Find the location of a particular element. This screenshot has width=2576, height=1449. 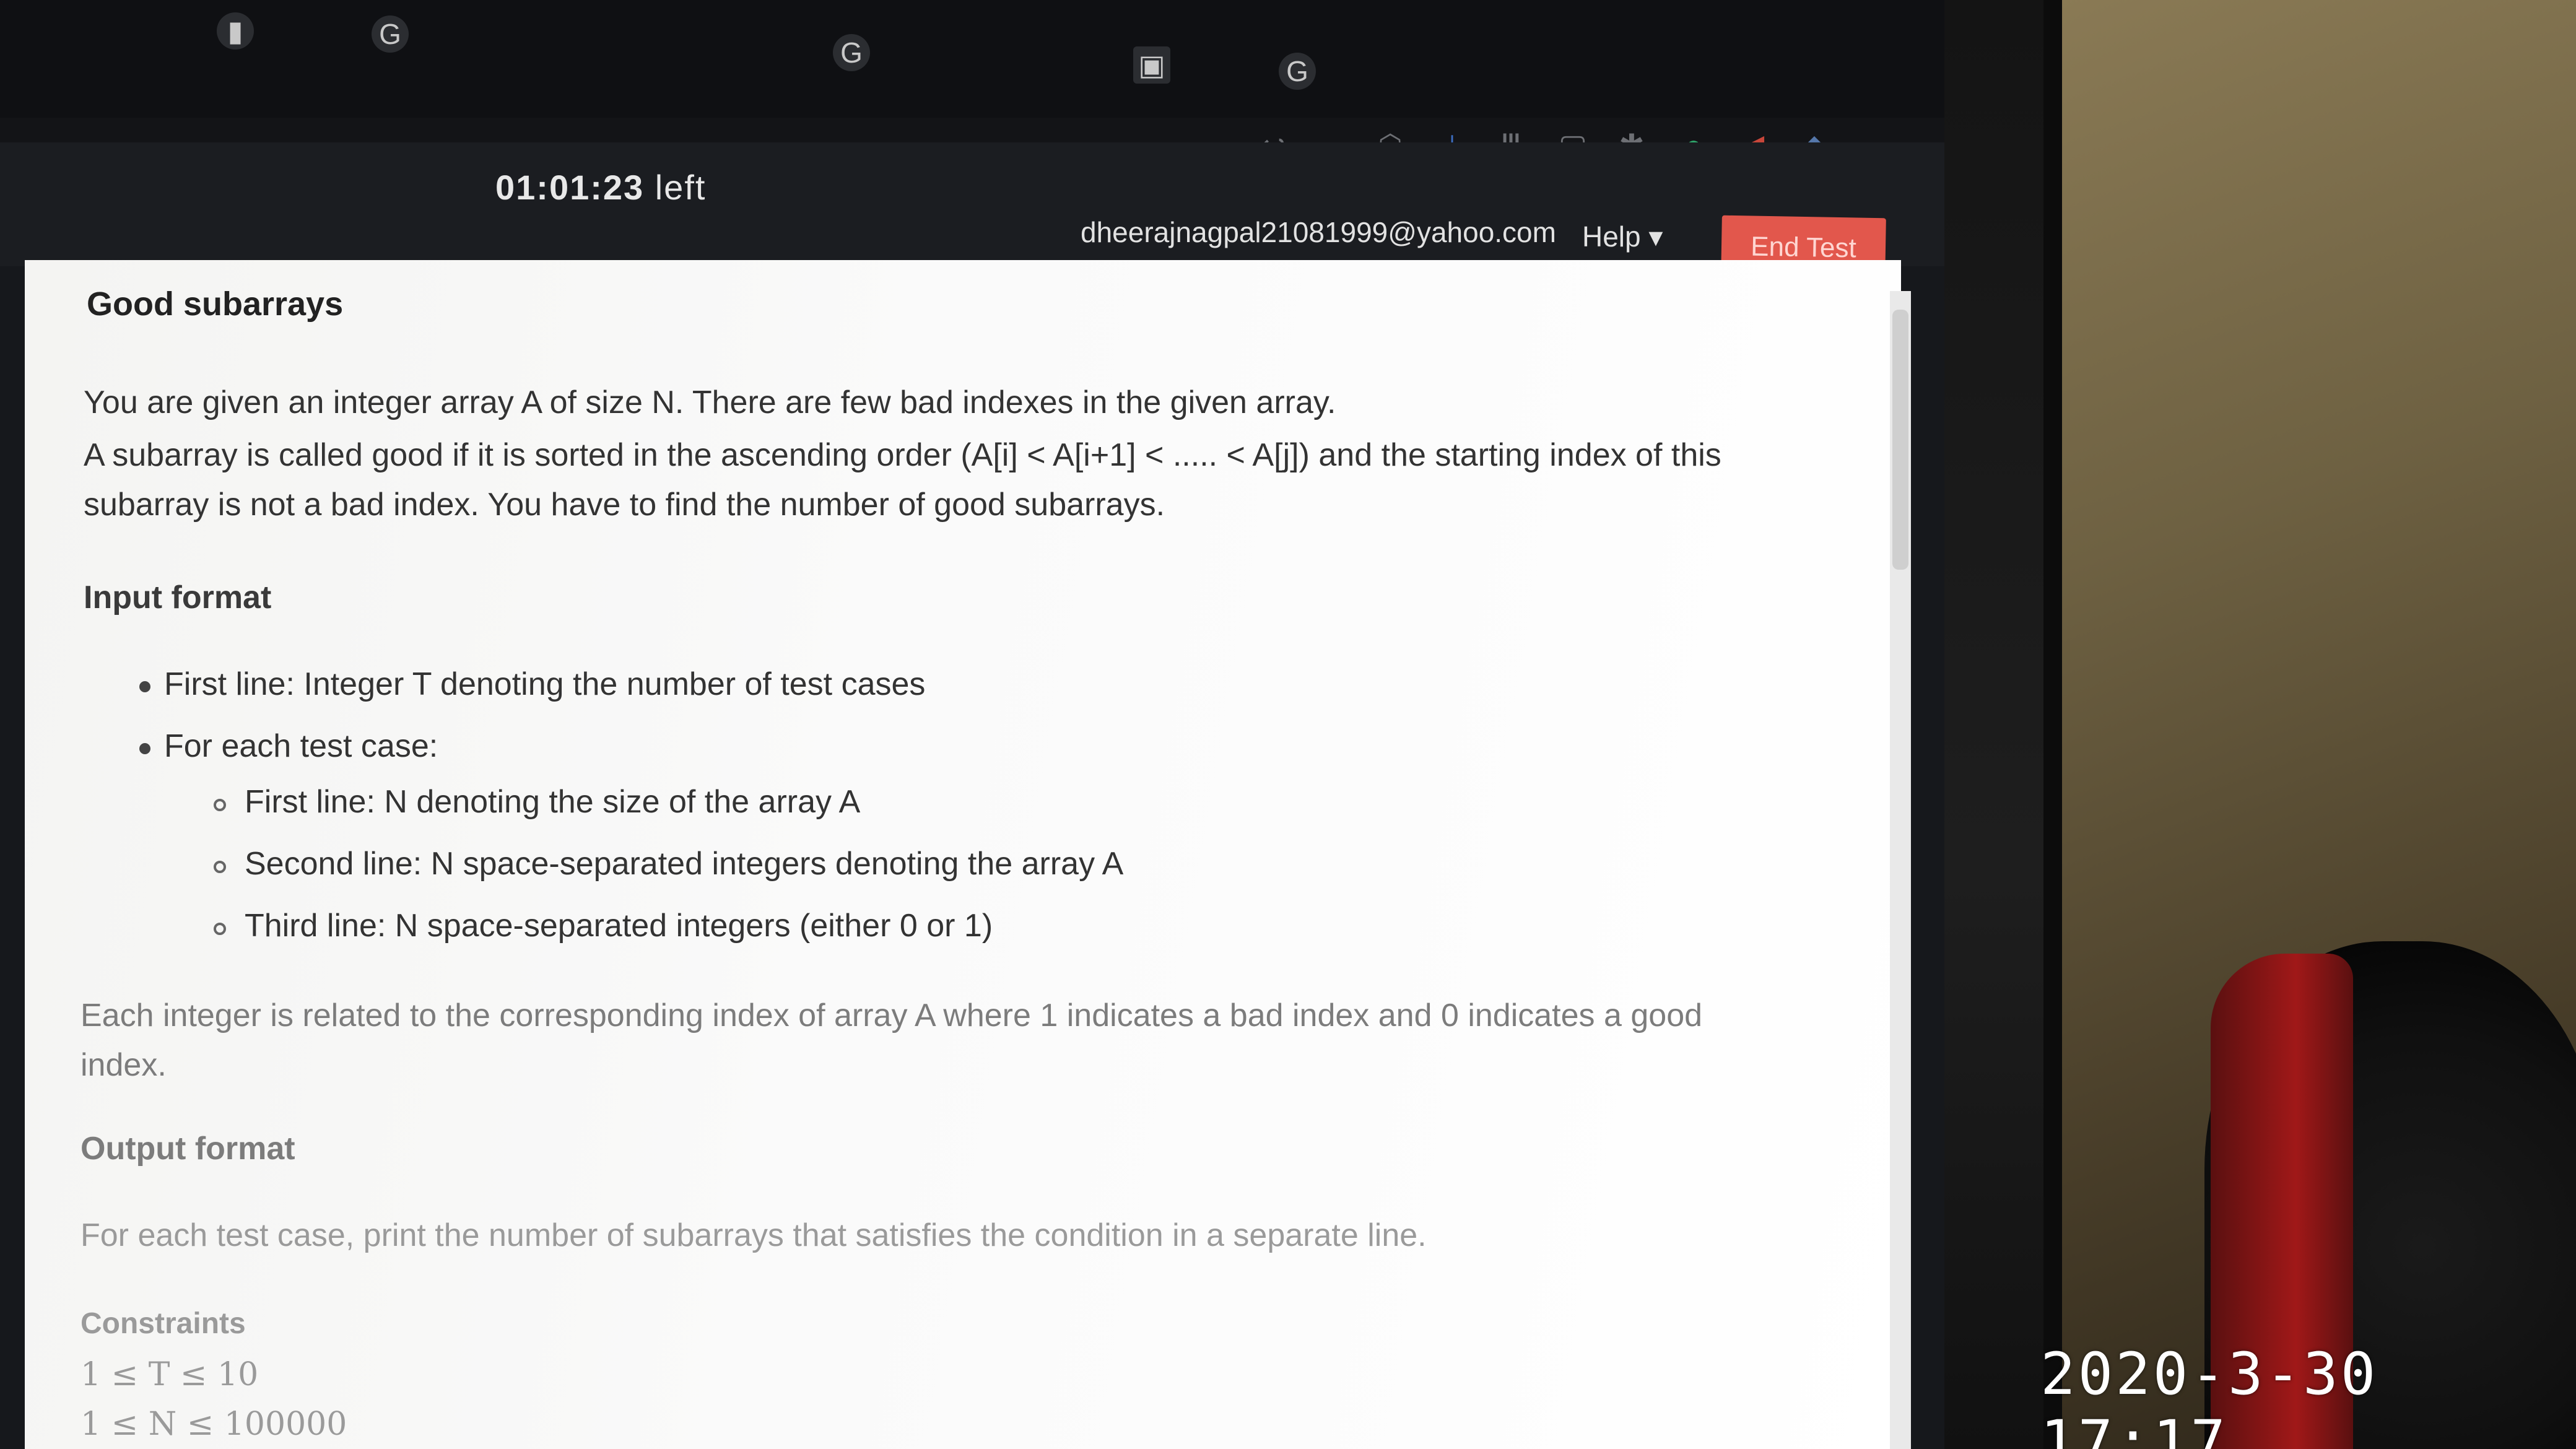

output-format-heading: Output format is located at coordinates (187, 1149).